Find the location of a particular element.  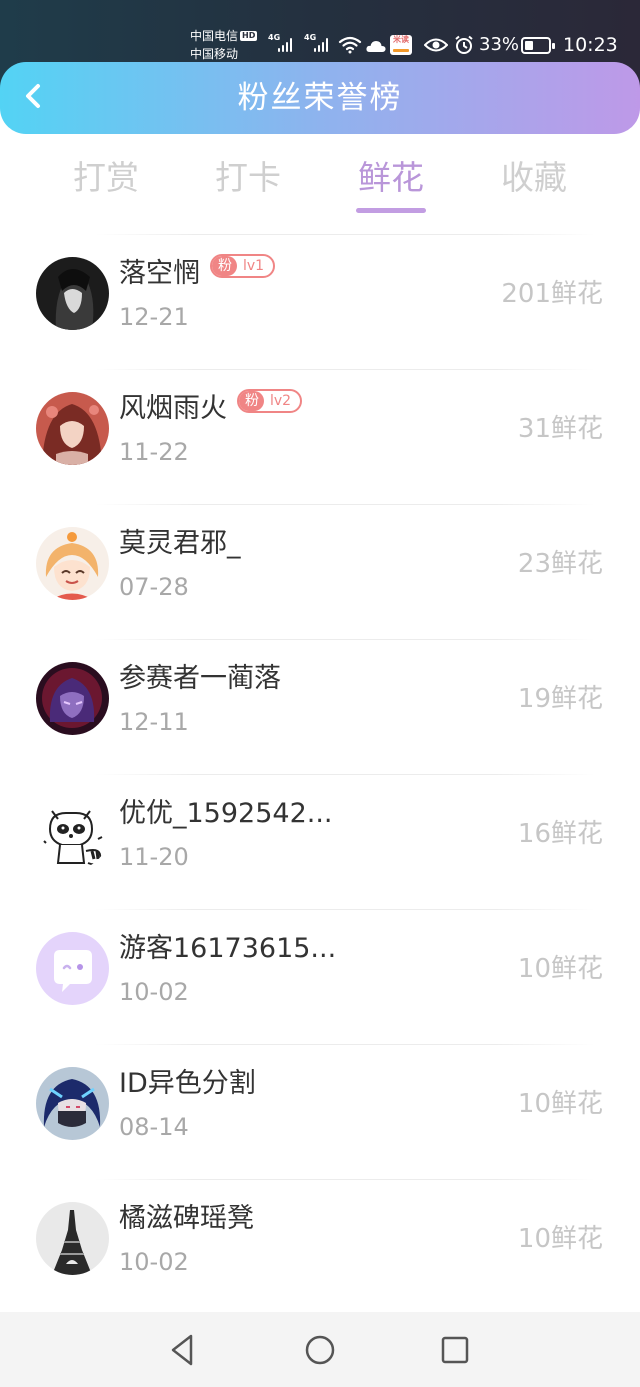

nav-recents-button is located at coordinates (455, 1350).